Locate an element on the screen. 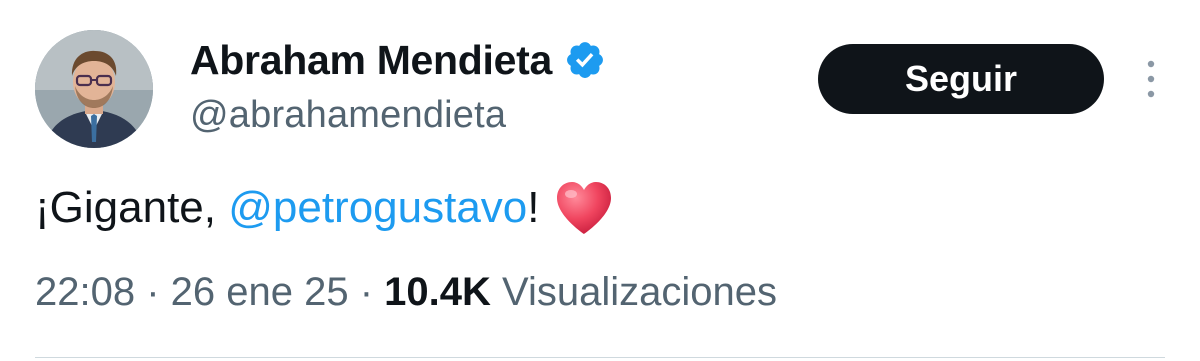 This screenshot has height=361, width=1200. author-display-name: Abraham Mendieta is located at coordinates (371, 60).